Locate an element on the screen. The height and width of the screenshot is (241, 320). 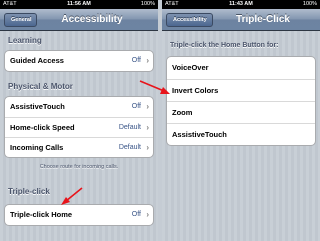
section-header-triple-click-options: Triple-click the Home Button for: is located at coordinates (224, 45).